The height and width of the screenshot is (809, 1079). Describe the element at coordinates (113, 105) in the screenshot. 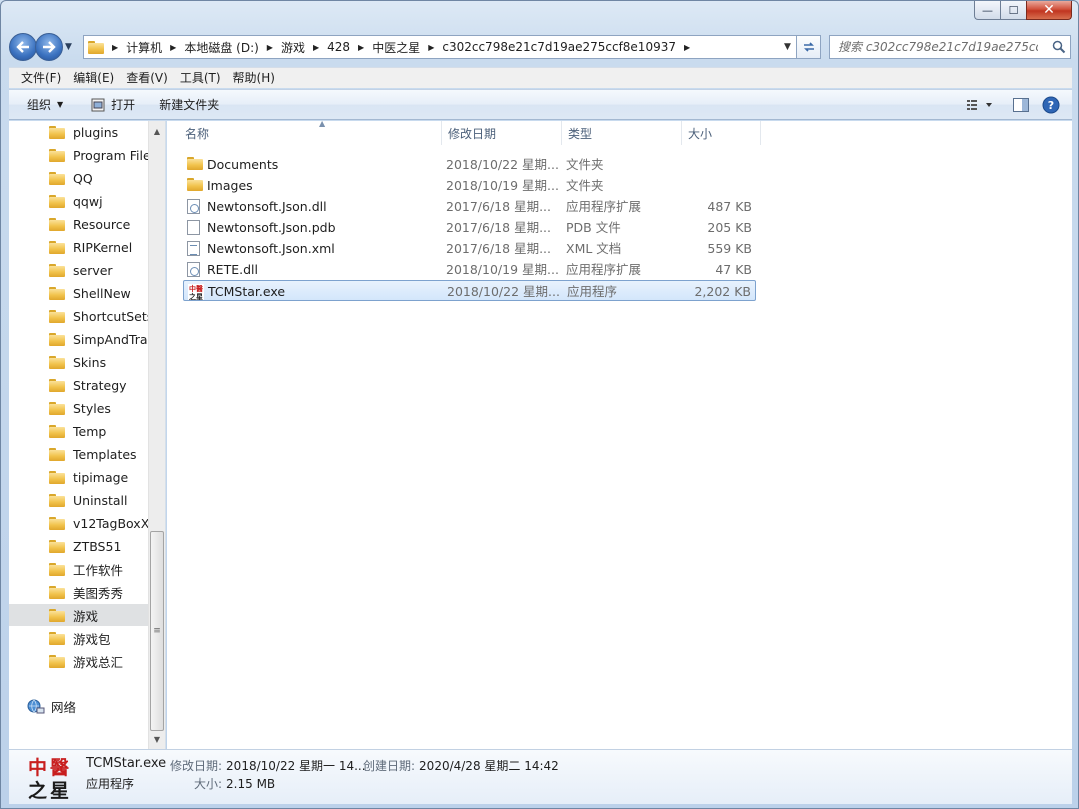

I see `open-button: 打开` at that location.